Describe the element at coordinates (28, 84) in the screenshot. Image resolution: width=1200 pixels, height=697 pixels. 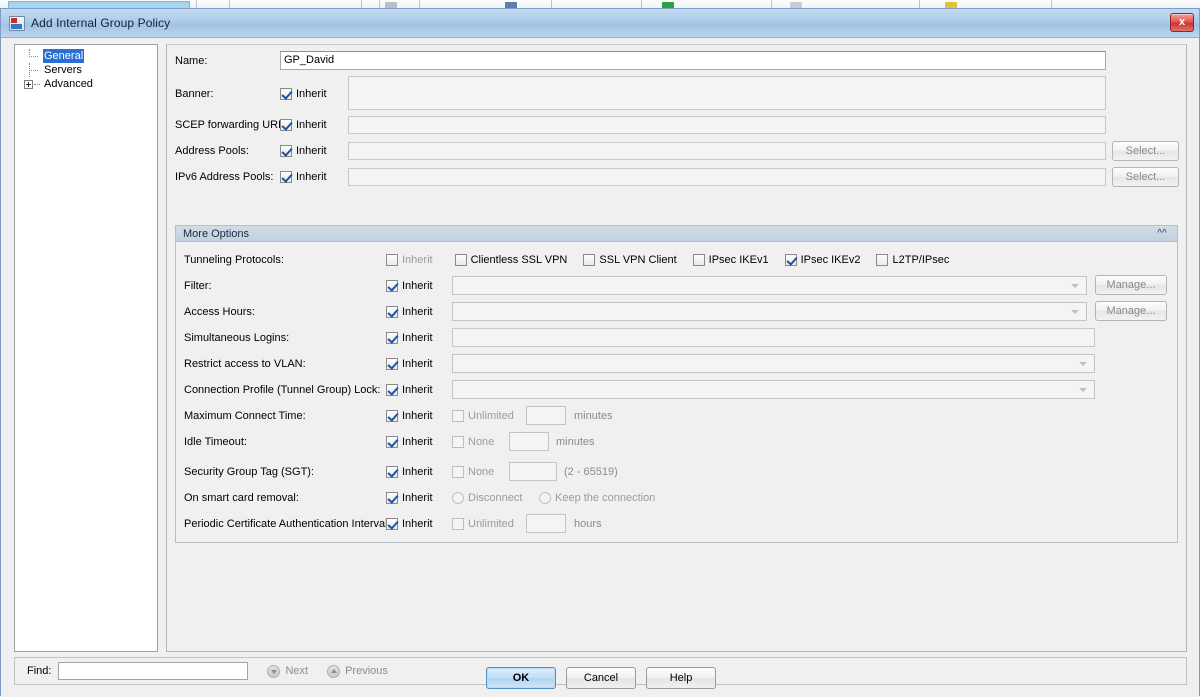
I see `expand-plus-icon` at that location.